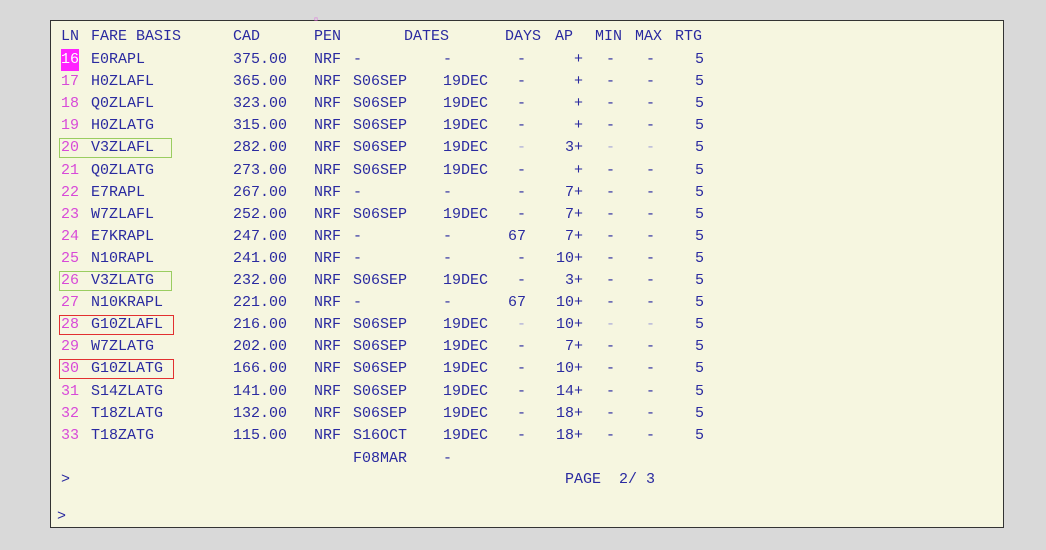 The height and width of the screenshot is (550, 1046). I want to click on row-line-number: 16, so click(70, 60).